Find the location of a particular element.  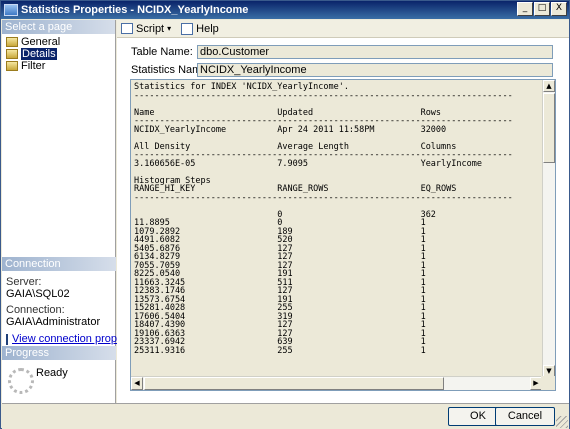

scroll-up-icon: ▲ is located at coordinates (549, 86).